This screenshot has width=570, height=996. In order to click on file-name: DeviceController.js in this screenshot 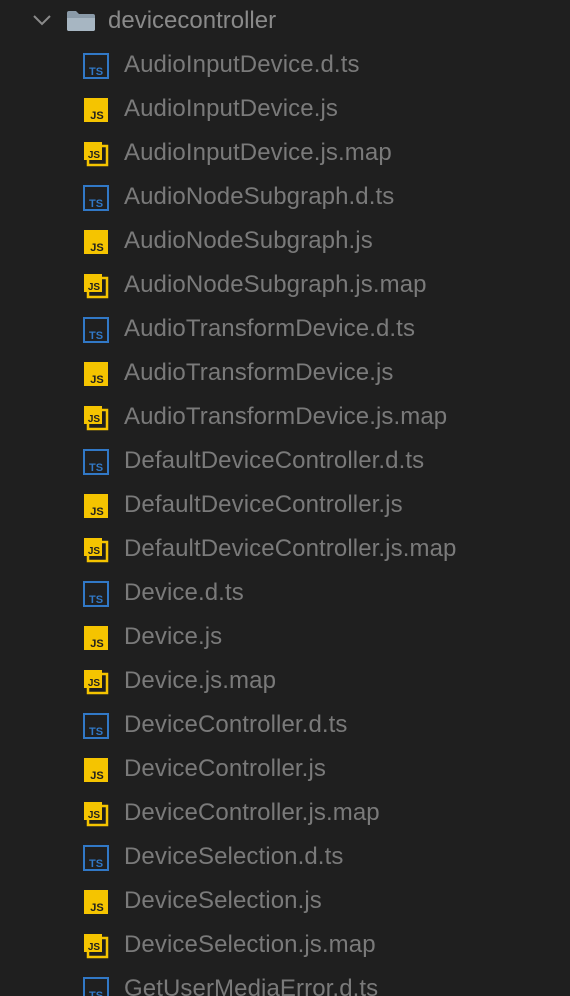, I will do `click(225, 768)`.